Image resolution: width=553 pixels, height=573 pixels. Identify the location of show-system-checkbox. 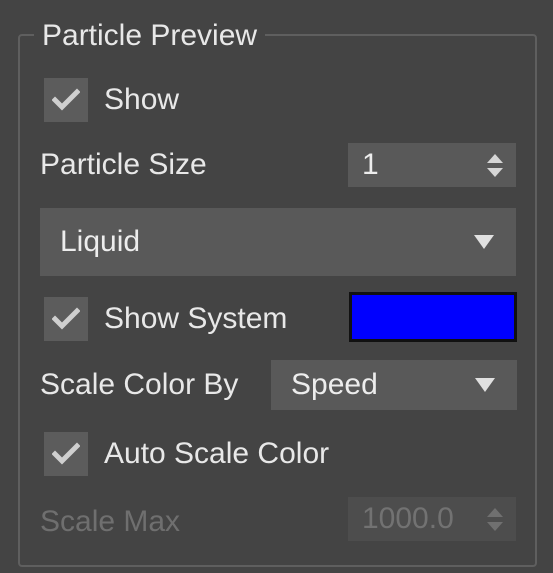
(66, 319).